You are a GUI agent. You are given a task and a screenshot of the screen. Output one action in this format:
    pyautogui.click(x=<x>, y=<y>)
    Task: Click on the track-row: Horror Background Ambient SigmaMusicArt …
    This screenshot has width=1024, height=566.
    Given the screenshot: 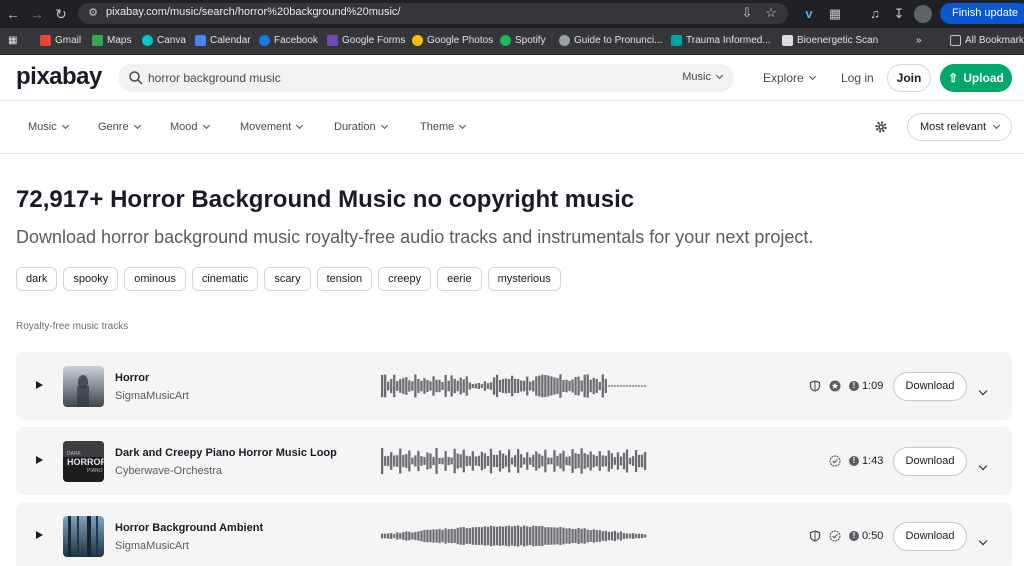 What is the action you would take?
    pyautogui.click(x=514, y=534)
    